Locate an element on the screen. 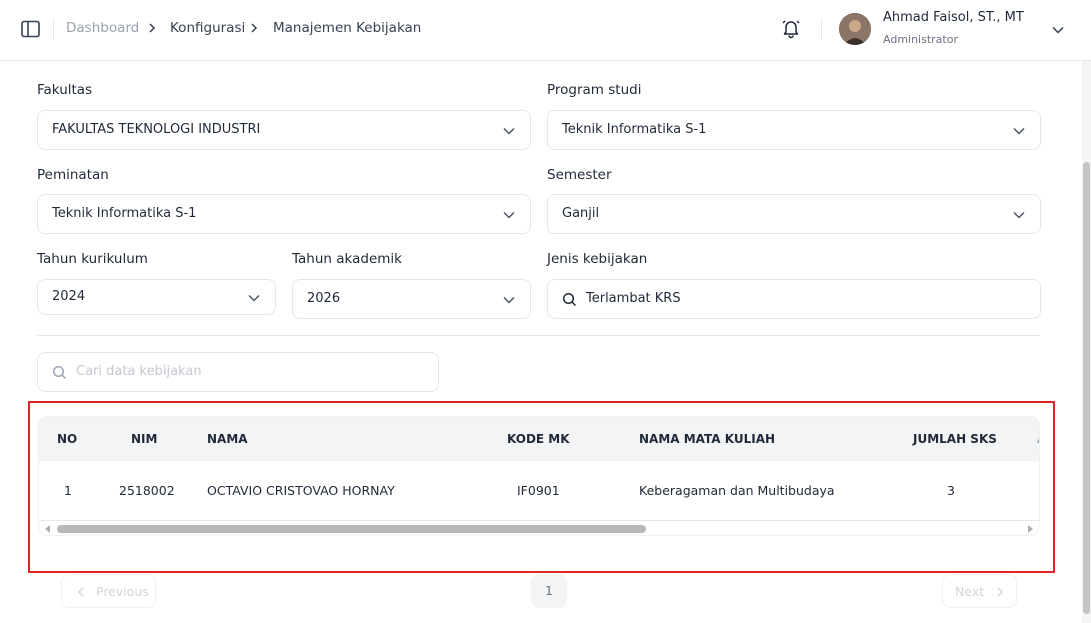 Image resolution: width=1091 pixels, height=623 pixels. user-role: Administrator is located at coordinates (920, 39).